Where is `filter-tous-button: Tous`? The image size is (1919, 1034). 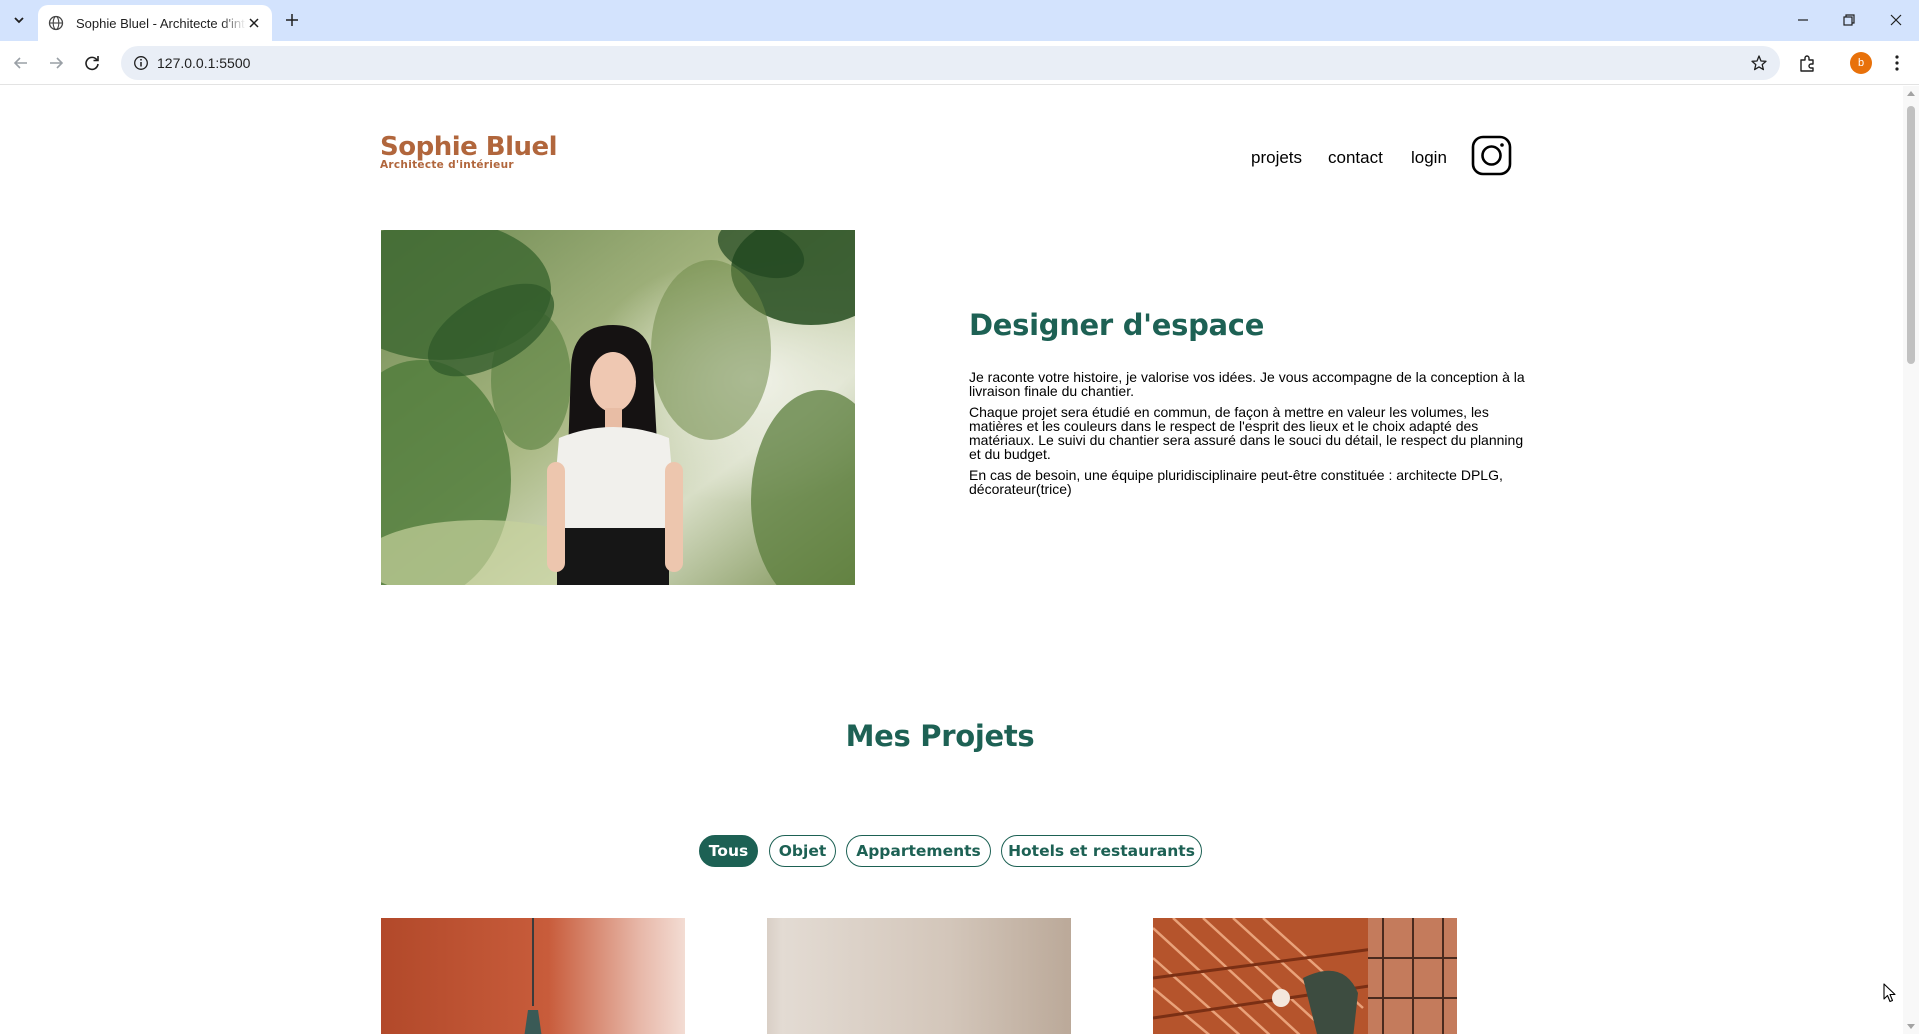
filter-tous-button: Tous is located at coordinates (728, 851).